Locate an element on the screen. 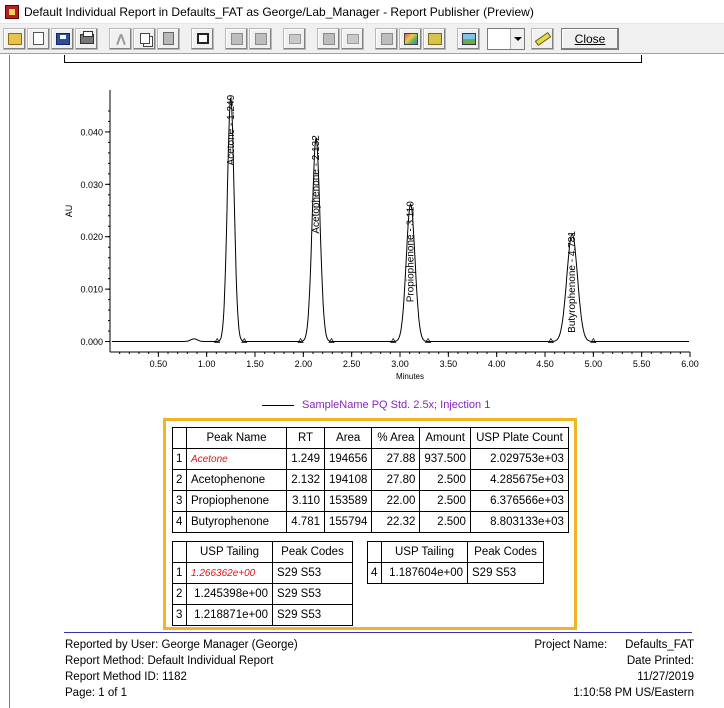 The width and height of the screenshot is (724, 708). close-button: Close is located at coordinates (590, 38).